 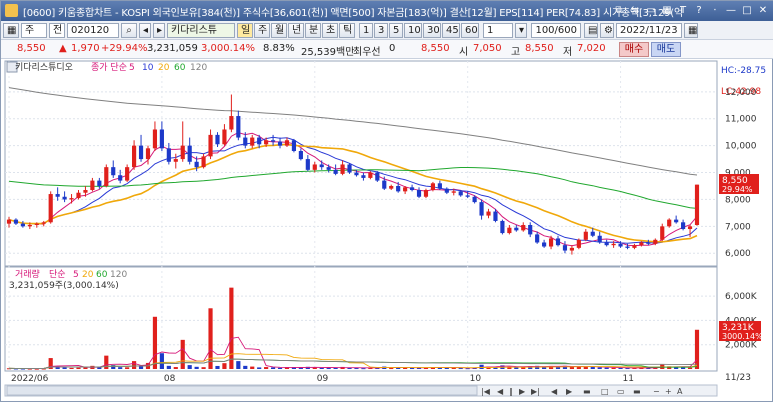 What do you see at coordinates (470, 30) in the screenshot?
I see `interval-60: 60` at bounding box center [470, 30].